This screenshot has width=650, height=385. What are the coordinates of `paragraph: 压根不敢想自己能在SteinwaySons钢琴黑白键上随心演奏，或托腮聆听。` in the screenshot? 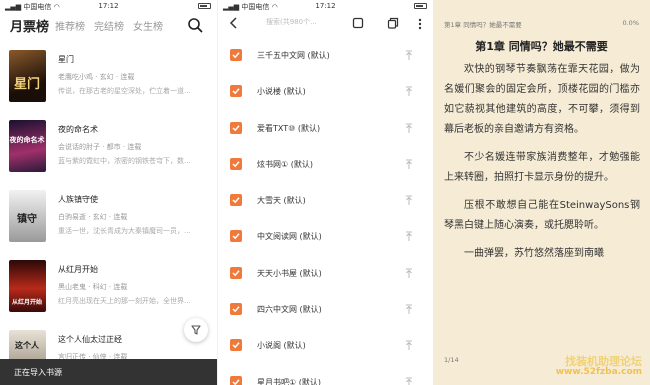 It's located at (542, 215).